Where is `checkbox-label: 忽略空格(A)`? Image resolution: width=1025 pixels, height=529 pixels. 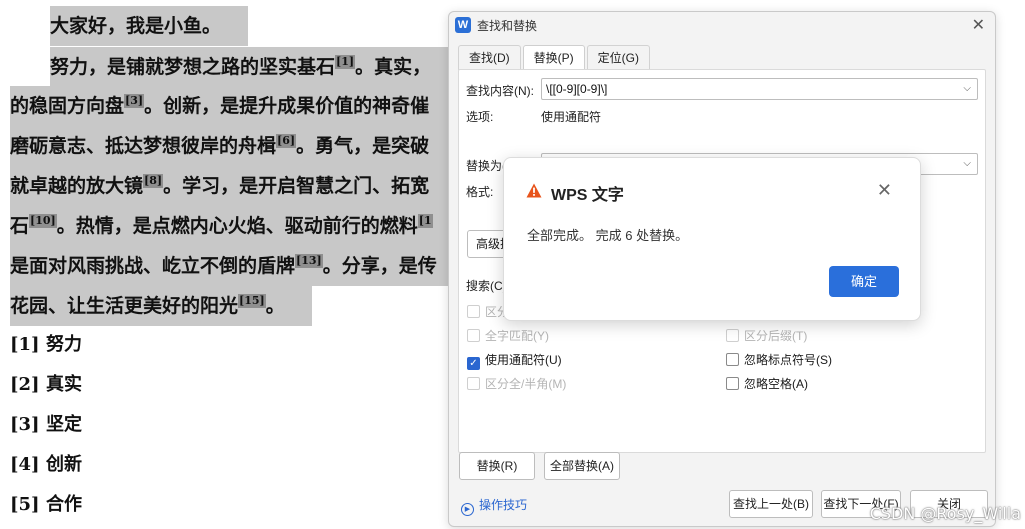 checkbox-label: 忽略空格(A) is located at coordinates (776, 384).